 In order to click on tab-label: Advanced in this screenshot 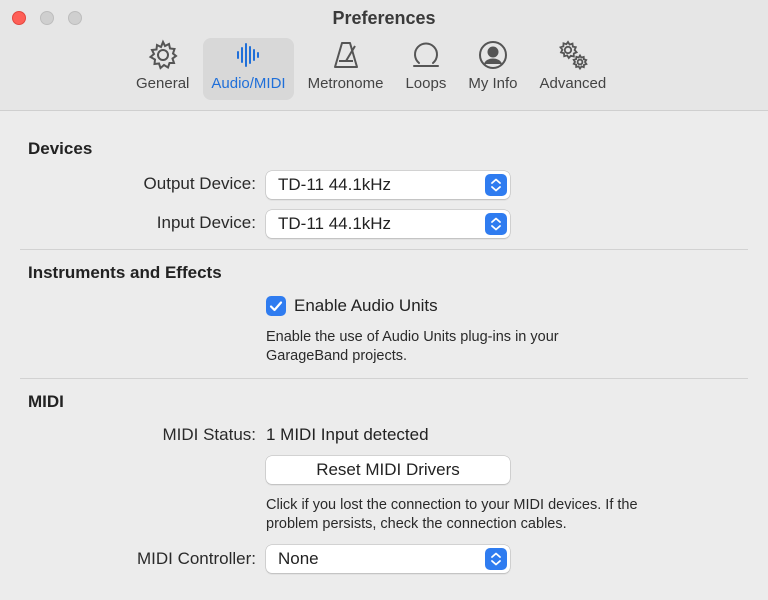, I will do `click(573, 83)`.